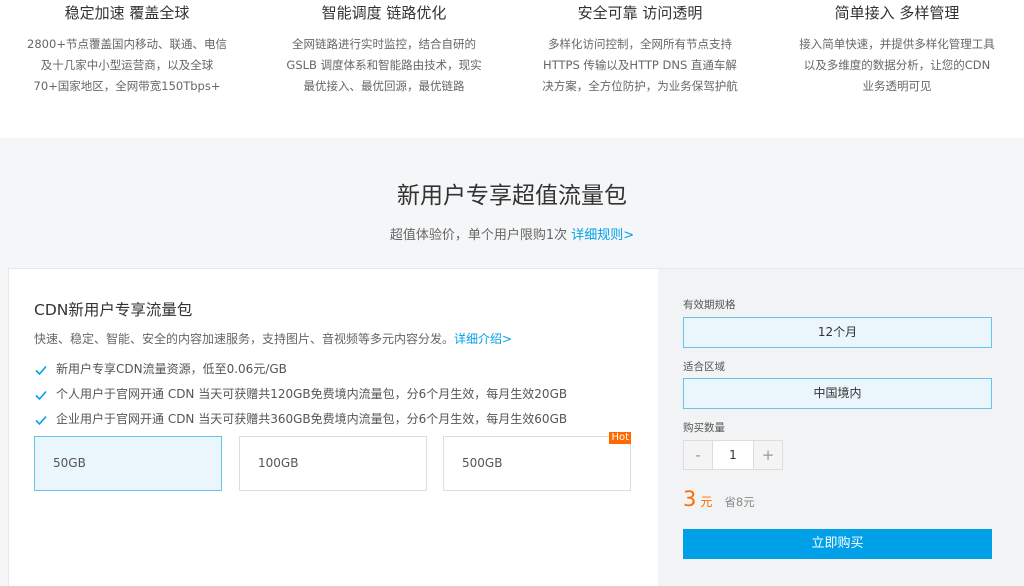  What do you see at coordinates (127, 86) in the screenshot?
I see `feature-desc-line: 70+国家地区，全网带宽150Tbps+` at bounding box center [127, 86].